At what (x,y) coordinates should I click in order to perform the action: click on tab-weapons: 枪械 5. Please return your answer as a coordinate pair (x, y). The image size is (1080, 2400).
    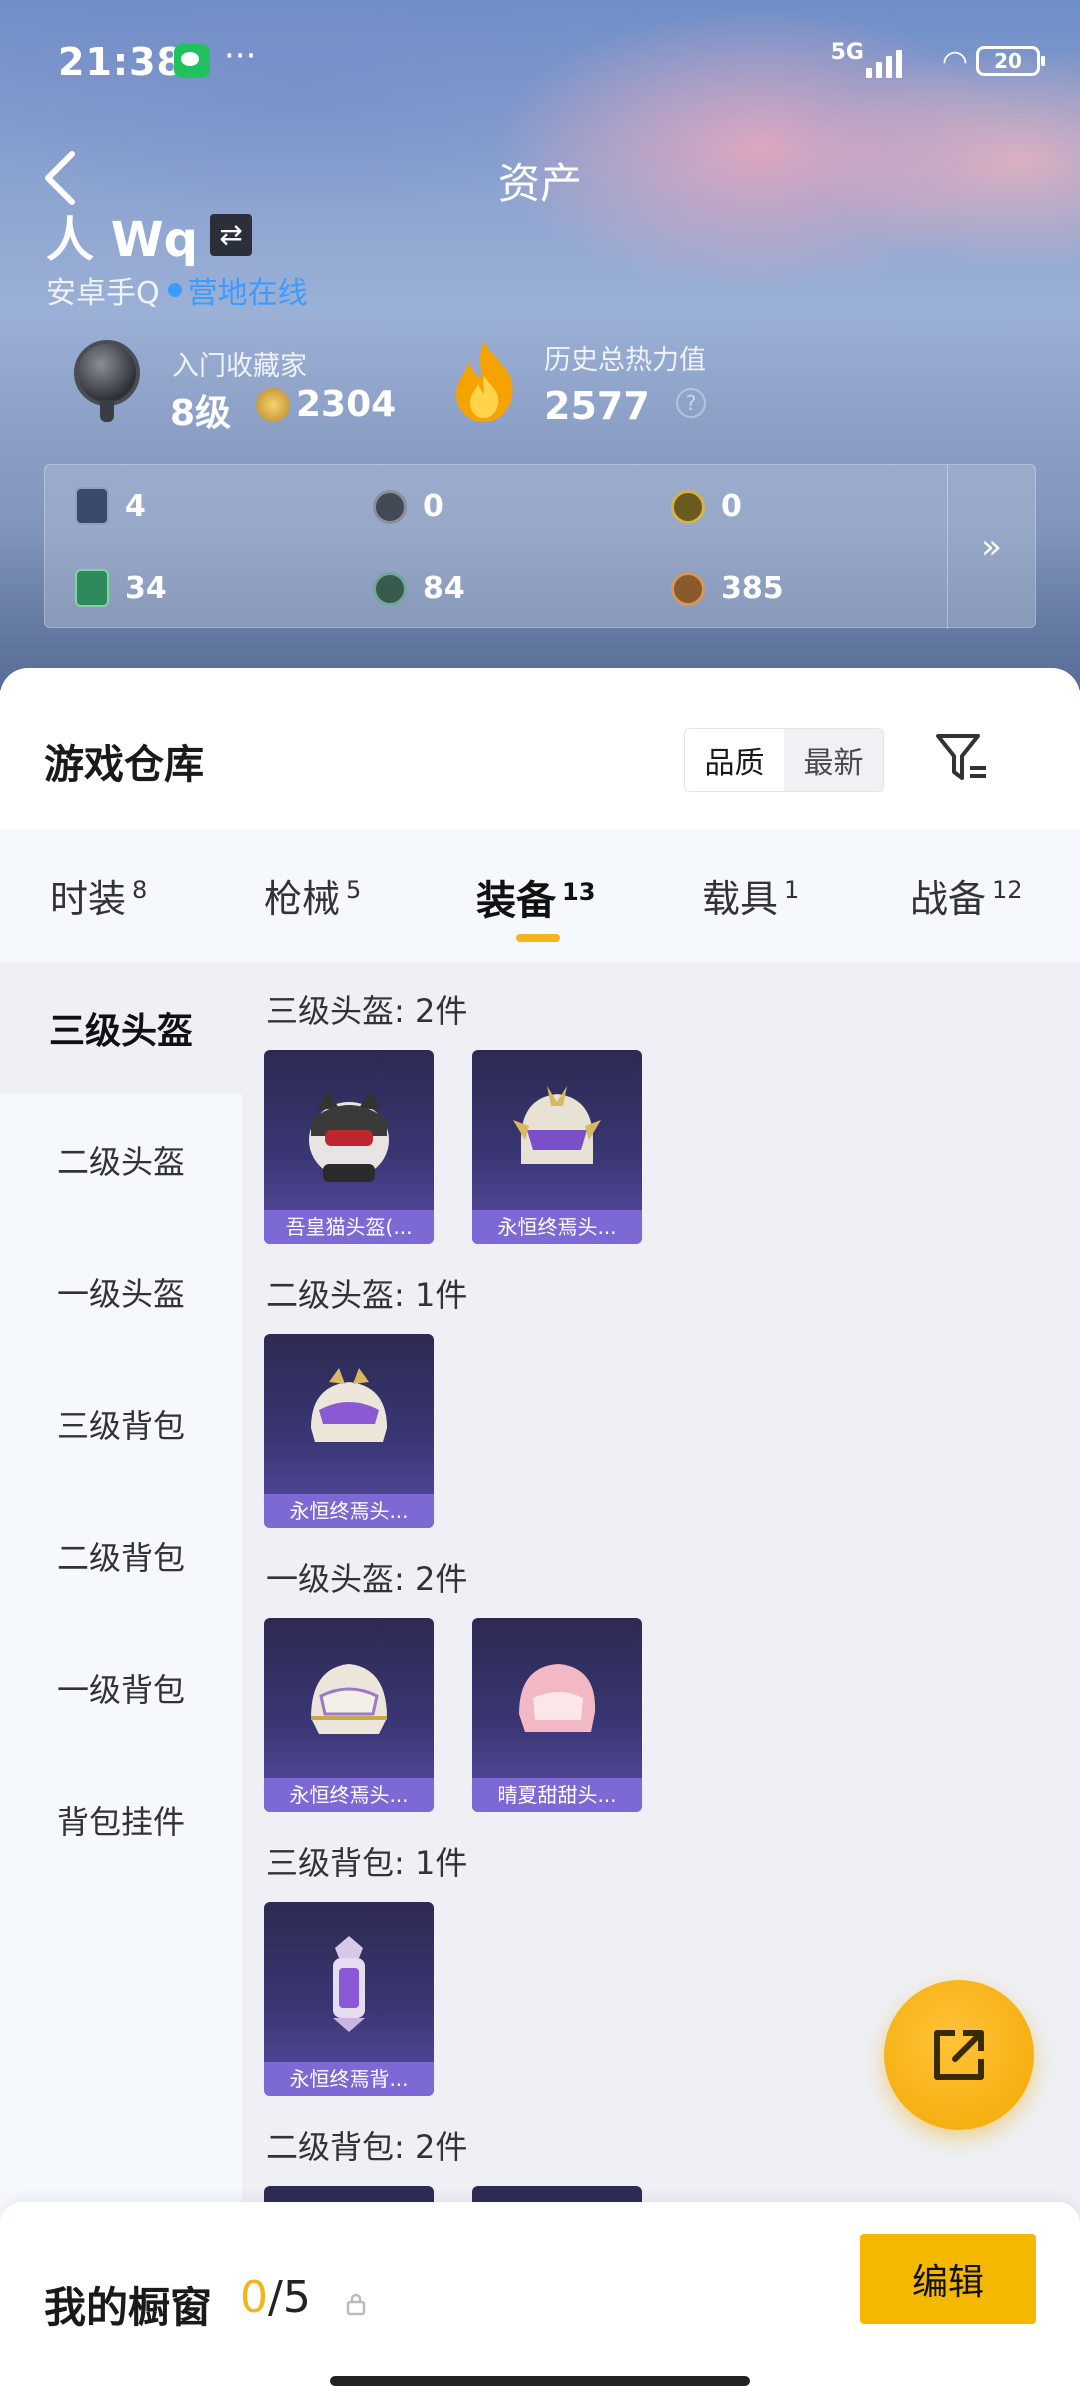
    Looking at the image, I should click on (312, 895).